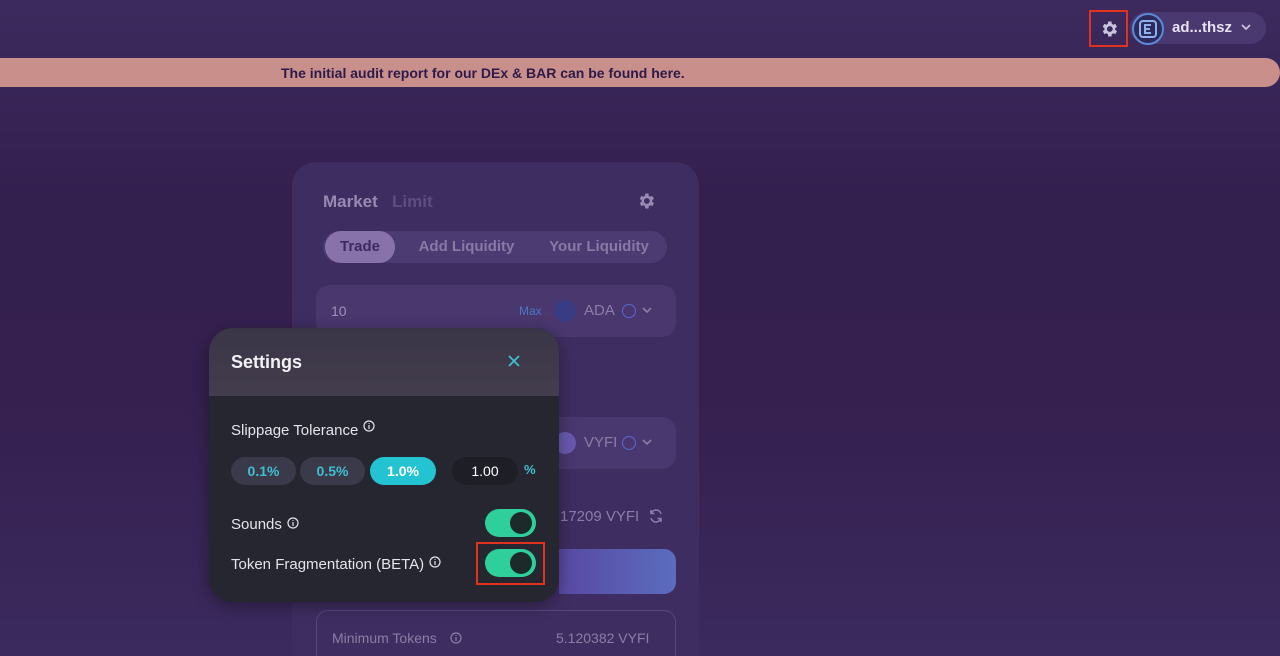 This screenshot has height=656, width=1280. Describe the element at coordinates (1148, 29) in the screenshot. I see `wallet-logo-icon` at that location.